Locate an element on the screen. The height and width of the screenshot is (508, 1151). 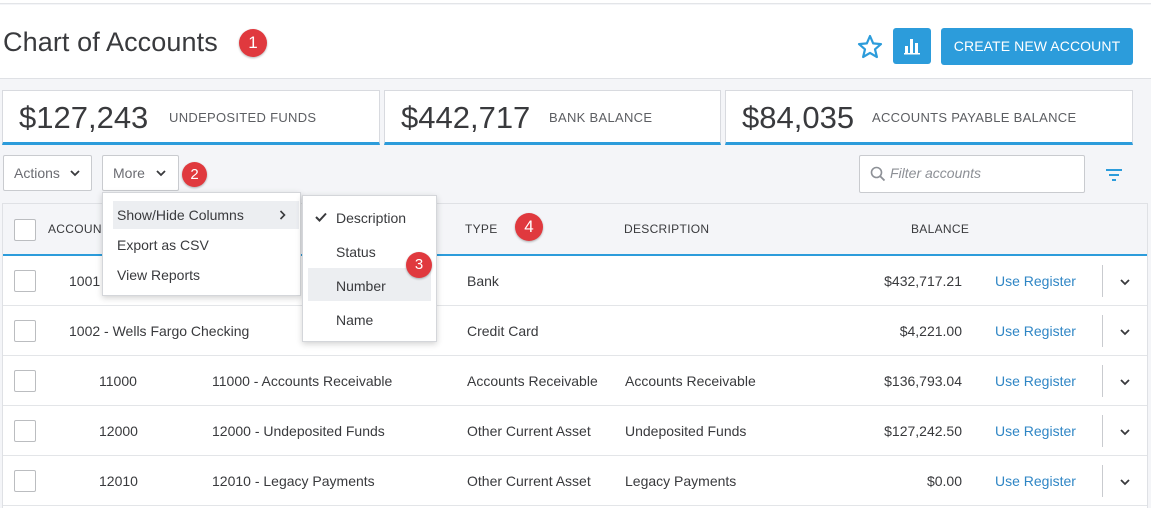
column-toggle-status: Status is located at coordinates (356, 252).